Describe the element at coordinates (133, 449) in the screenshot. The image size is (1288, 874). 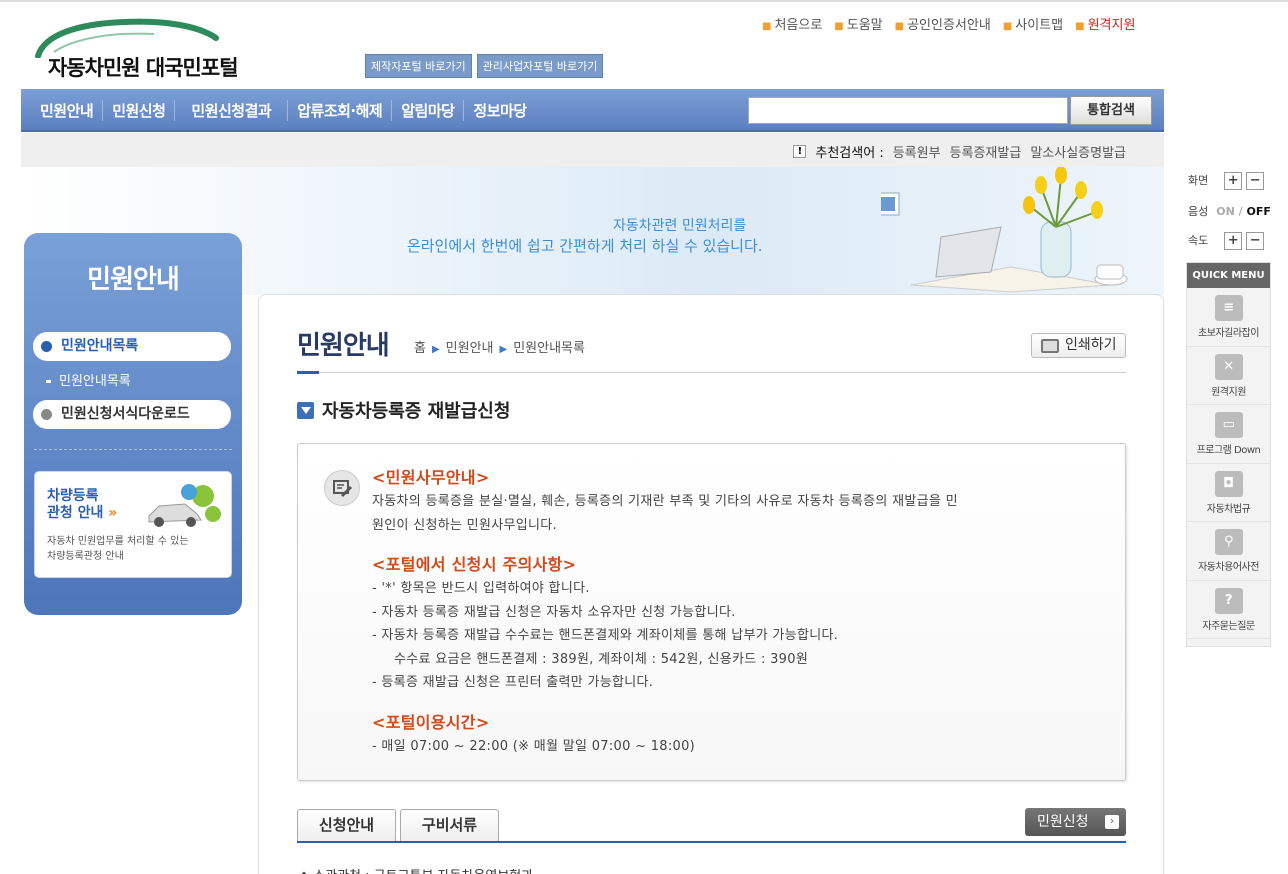
I see `lnb-divider` at that location.